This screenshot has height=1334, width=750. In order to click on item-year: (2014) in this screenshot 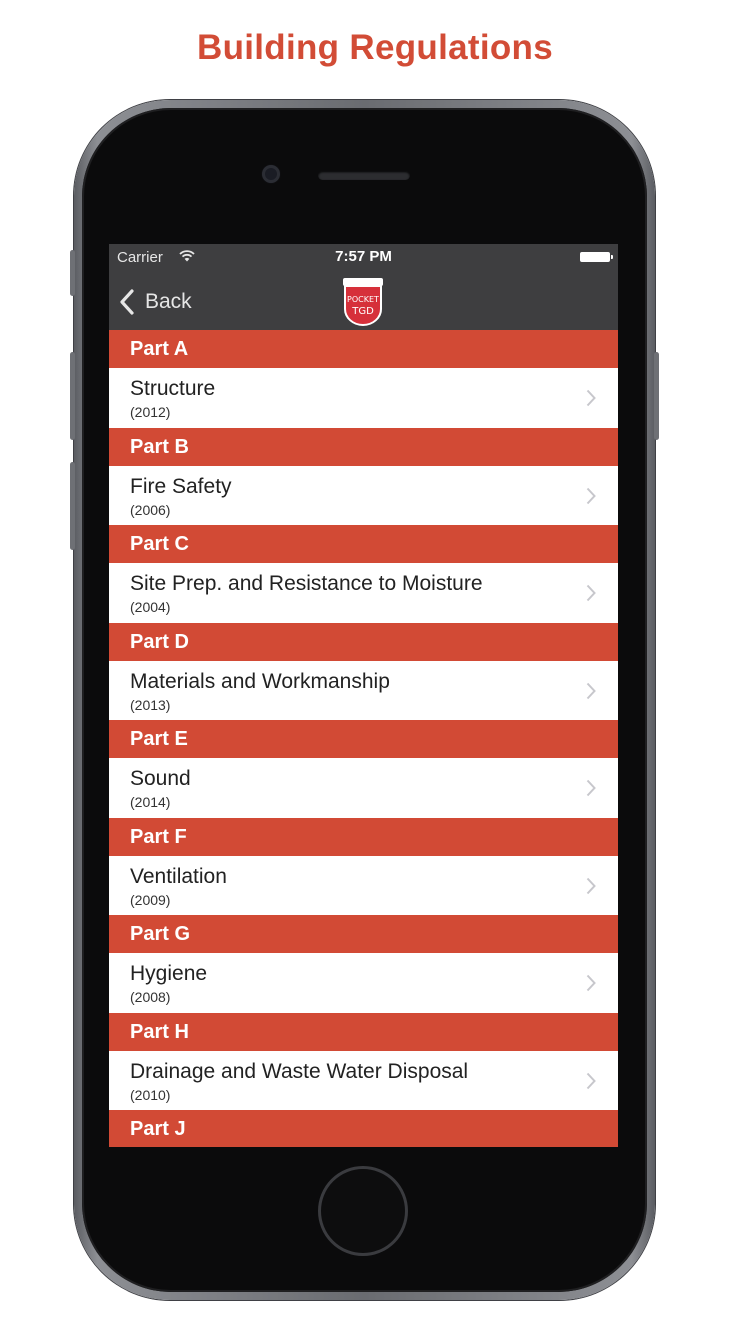, I will do `click(150, 802)`.